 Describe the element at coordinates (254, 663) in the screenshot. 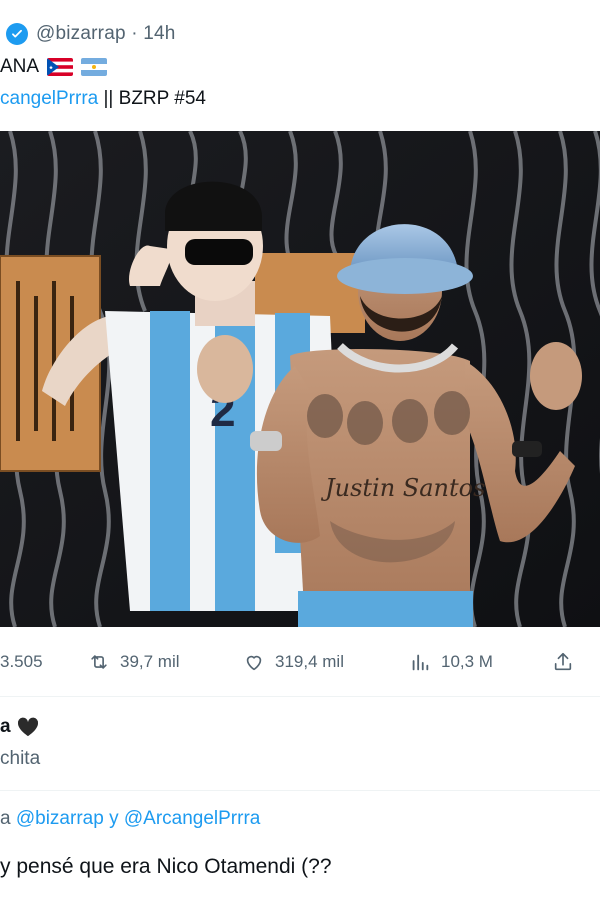

I see `heart-icon` at that location.